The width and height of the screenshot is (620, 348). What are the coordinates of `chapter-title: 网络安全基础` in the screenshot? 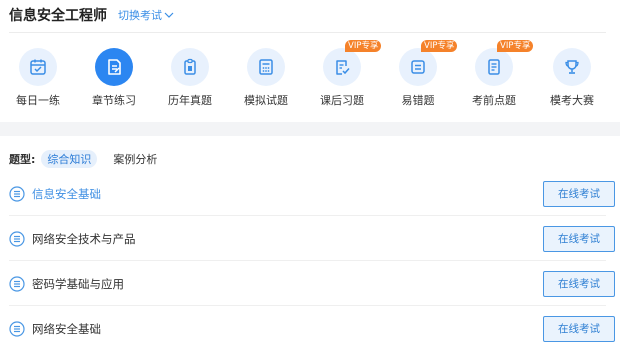 It's located at (66, 329).